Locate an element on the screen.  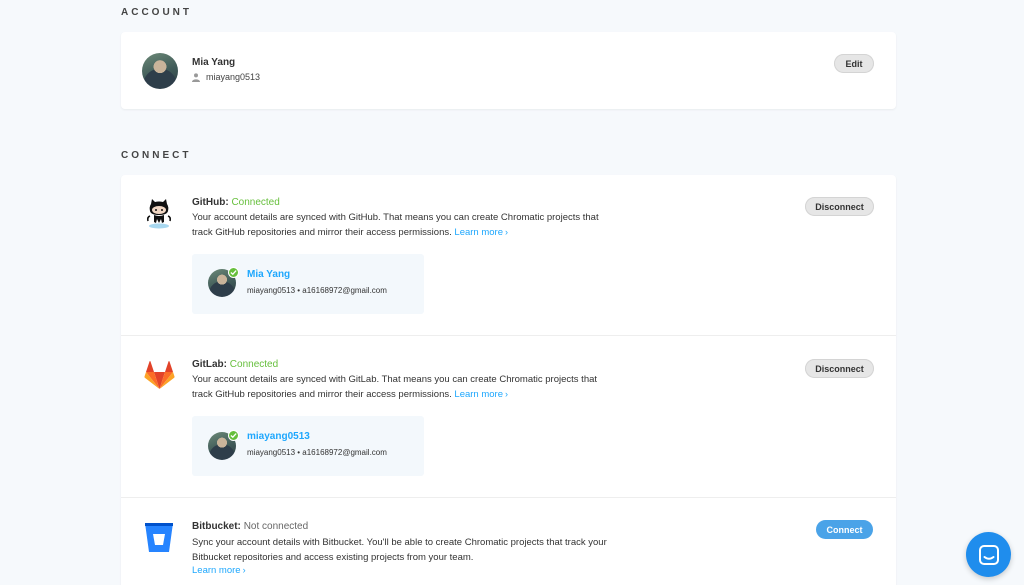
account-username-row: miayang0513 is located at coordinates (226, 77).